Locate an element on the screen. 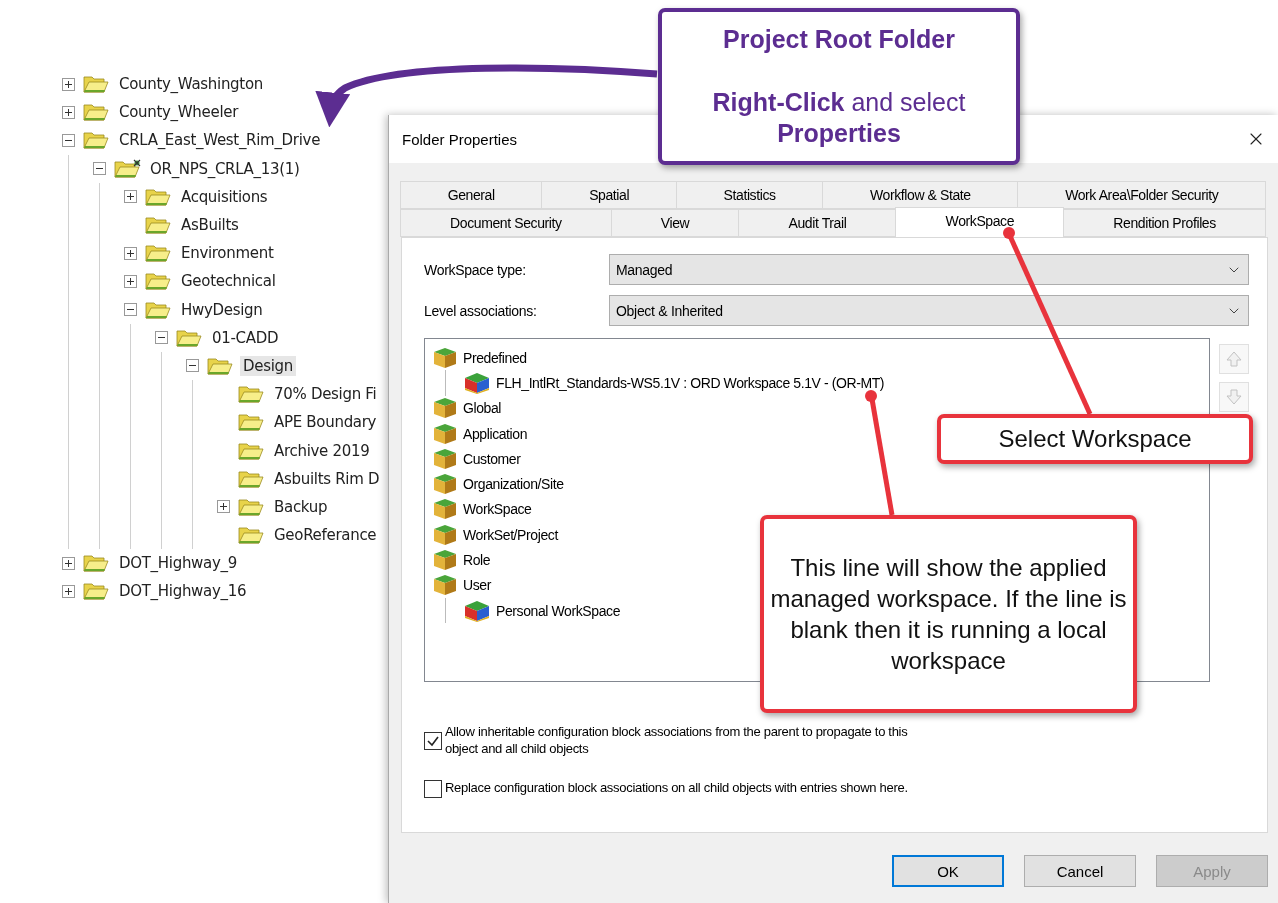 This screenshot has width=1278, height=903. configuration-entry: Application is located at coordinates (495, 433).